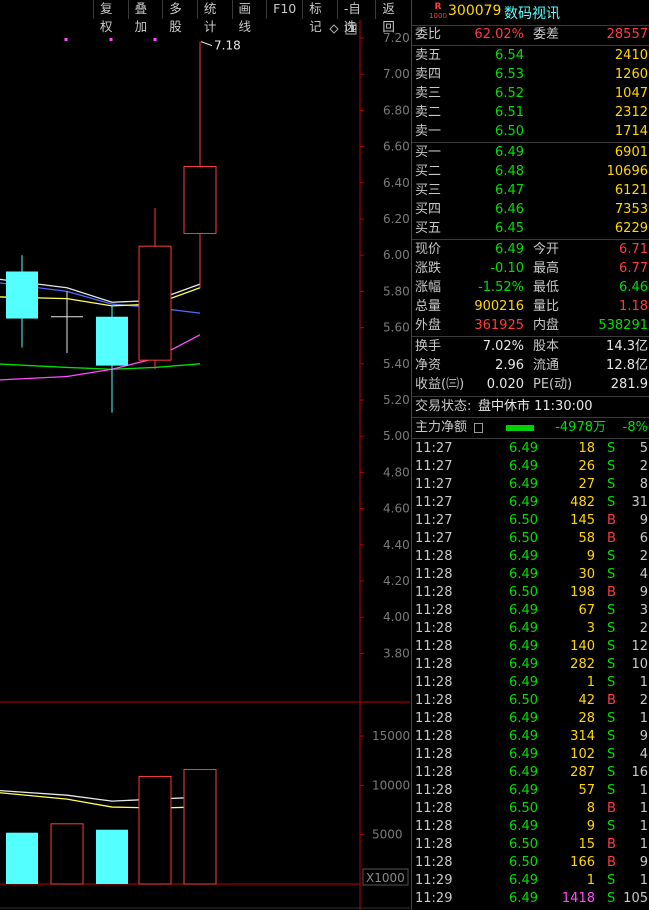 The height and width of the screenshot is (910, 649). Describe the element at coordinates (284, 9) in the screenshot. I see `toolbar-button: F10` at that location.